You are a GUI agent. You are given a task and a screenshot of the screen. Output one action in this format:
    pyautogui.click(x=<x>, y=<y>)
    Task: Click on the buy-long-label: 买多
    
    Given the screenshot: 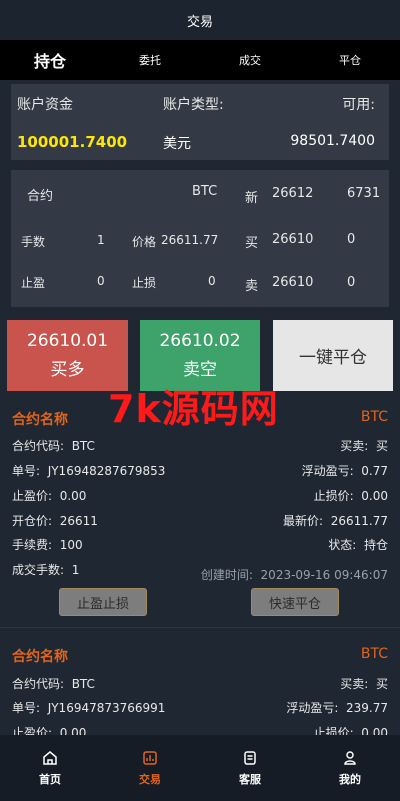 What is the action you would take?
    pyautogui.click(x=67, y=370)
    